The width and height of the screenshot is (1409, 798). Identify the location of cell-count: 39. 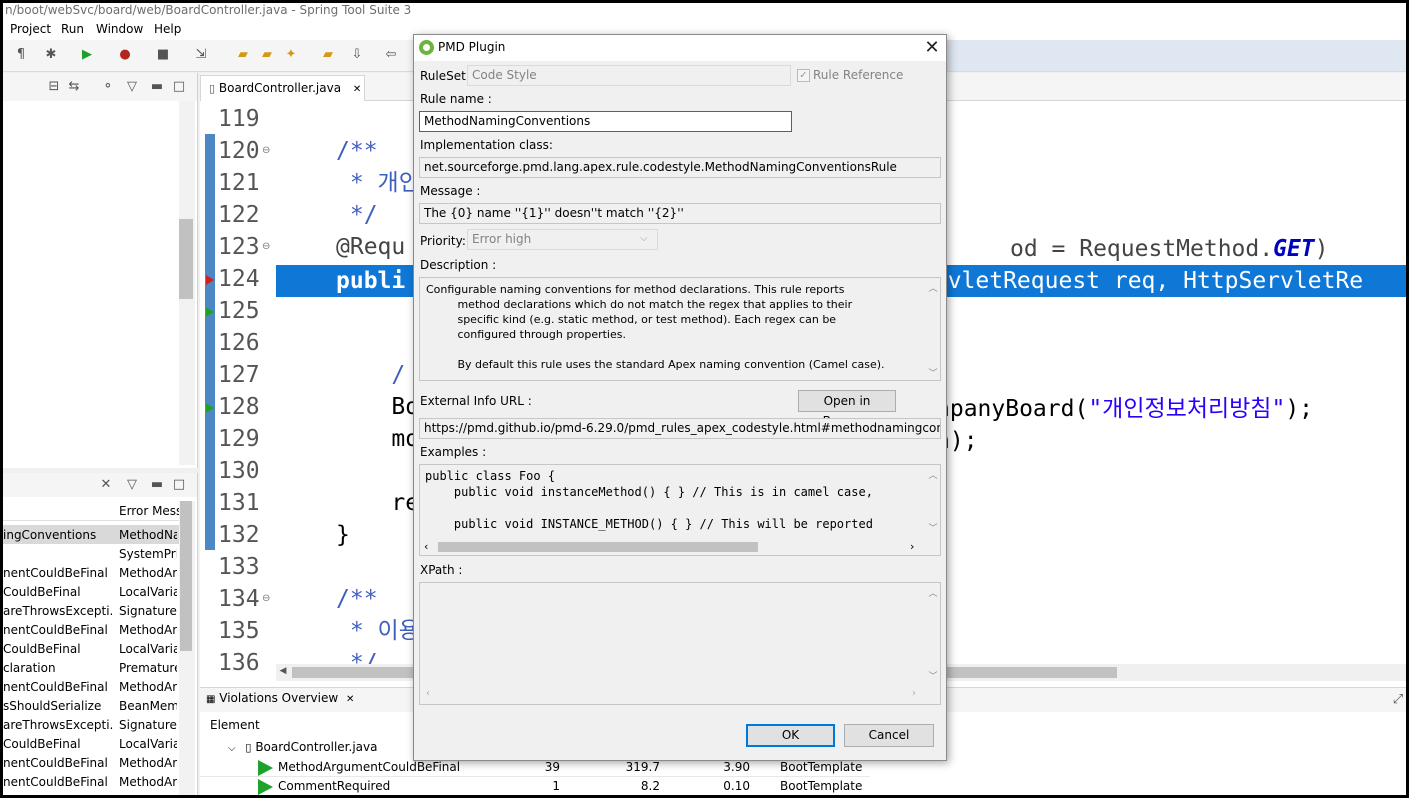
(552, 767).